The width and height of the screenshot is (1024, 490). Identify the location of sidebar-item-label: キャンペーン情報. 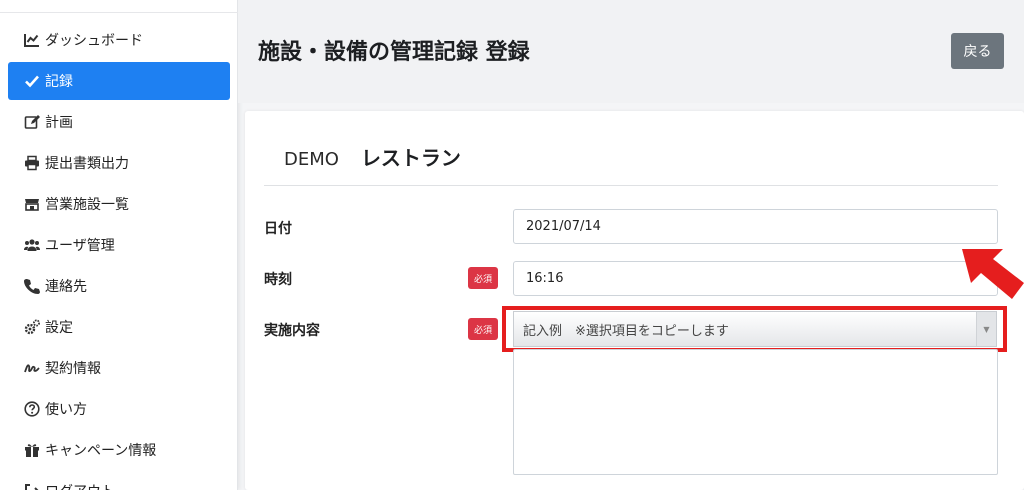
(101, 451).